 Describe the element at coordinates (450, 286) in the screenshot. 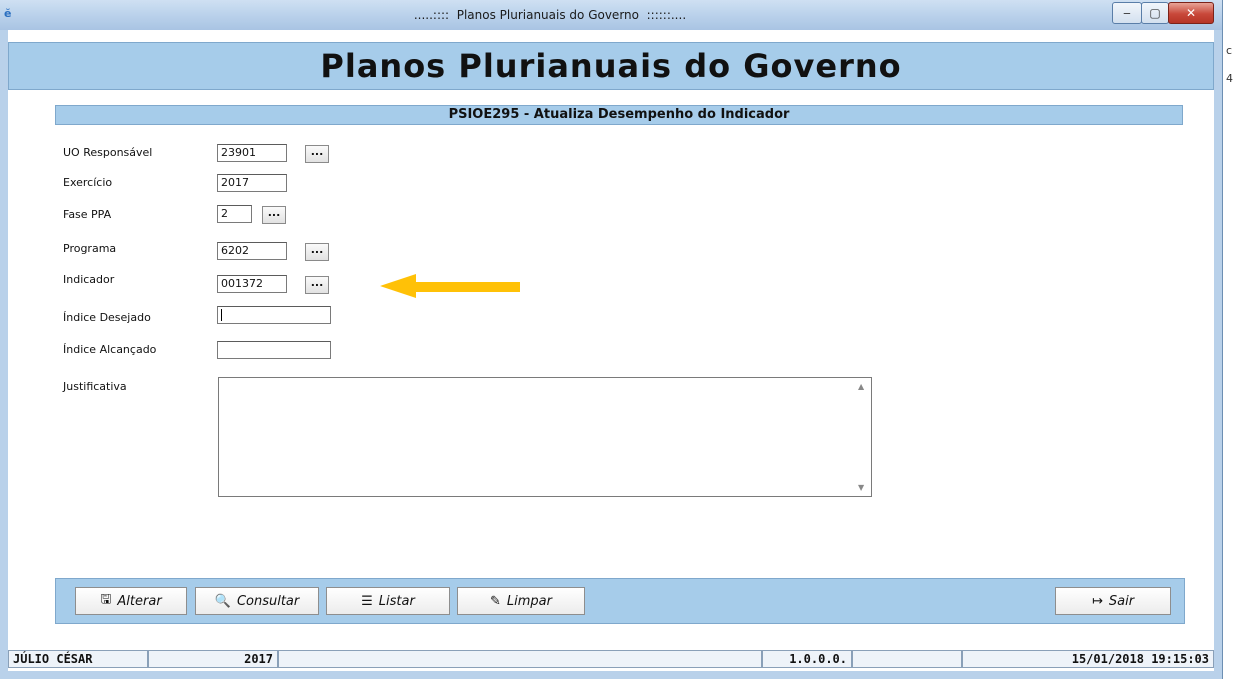

I see `annotation-arrow-icon` at that location.